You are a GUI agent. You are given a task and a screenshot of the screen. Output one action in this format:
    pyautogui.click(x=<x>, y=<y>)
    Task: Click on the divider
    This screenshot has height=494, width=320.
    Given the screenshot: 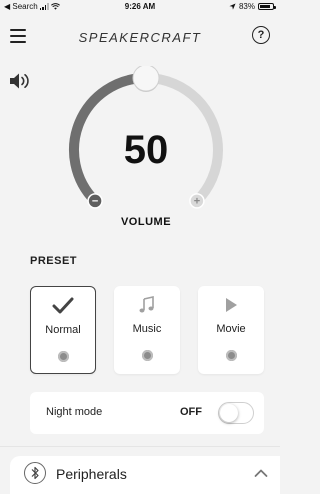 What is the action you would take?
    pyautogui.click(x=140, y=446)
    